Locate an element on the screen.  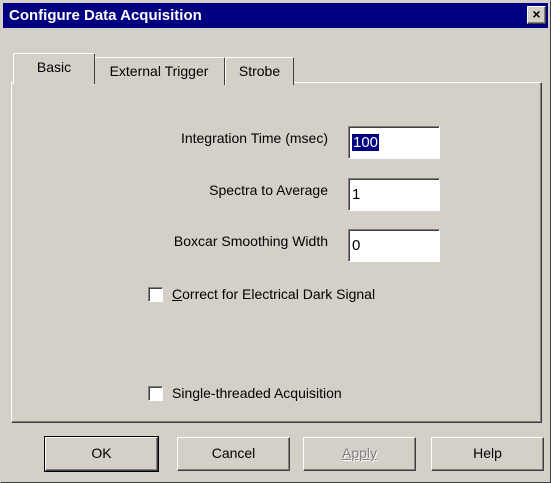
close-button: × is located at coordinates (536, 15).